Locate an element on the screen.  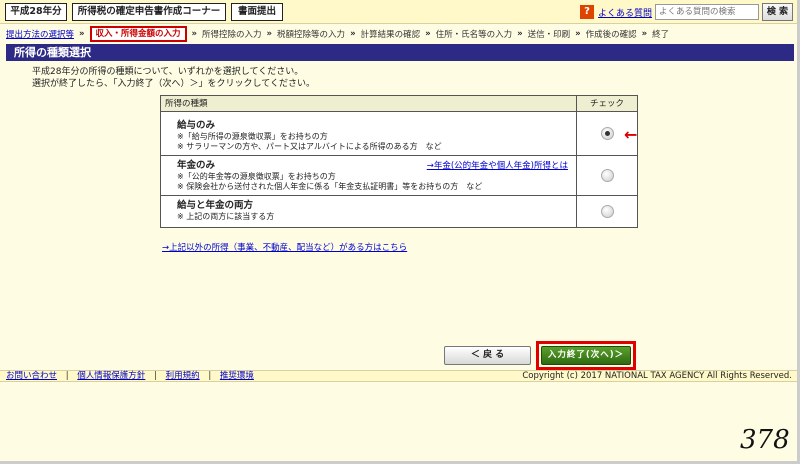
income-type-name: 給与のみ is located at coordinates (196, 125).